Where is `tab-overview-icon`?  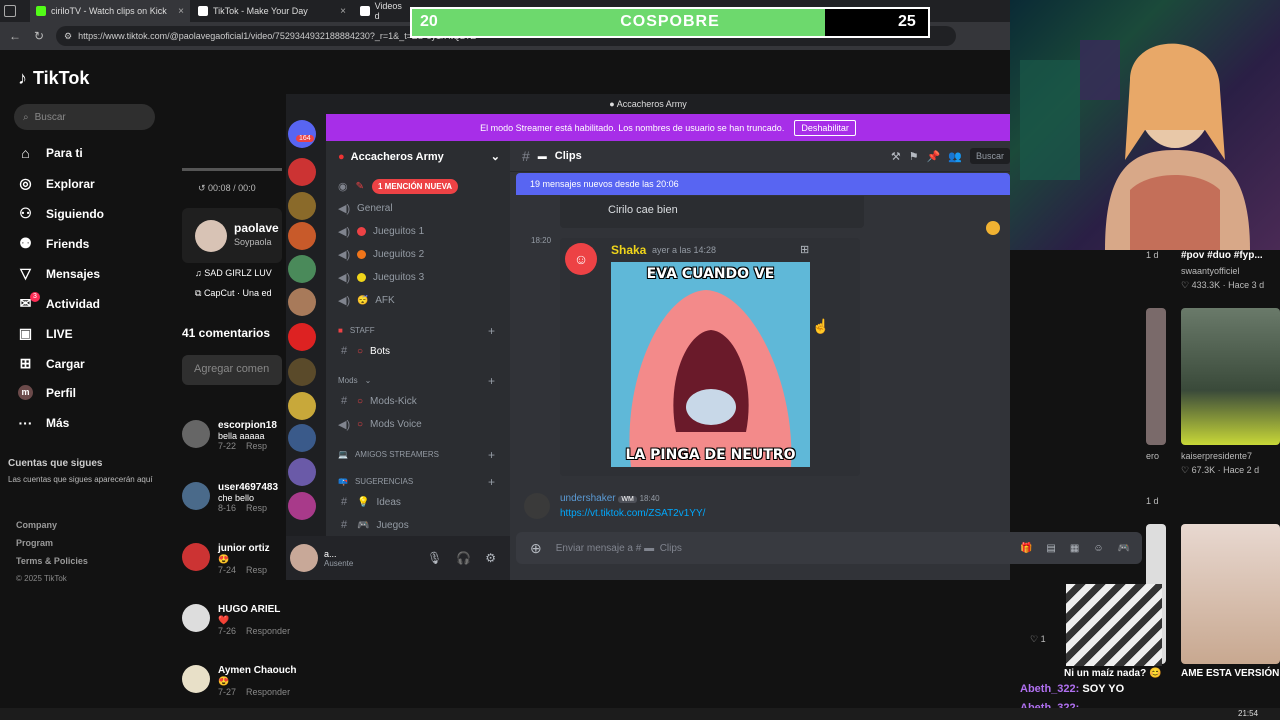 tab-overview-icon is located at coordinates (10, 11).